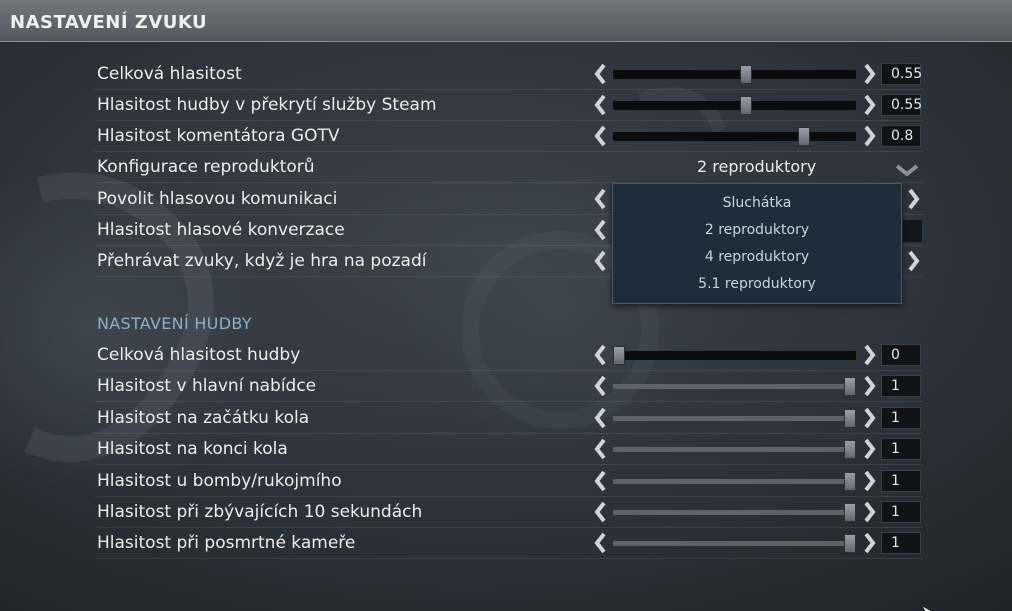 The image size is (1012, 611). I want to click on round-start-music-volume-row: Hlasitost na začátku kola 1, so click(509, 418).